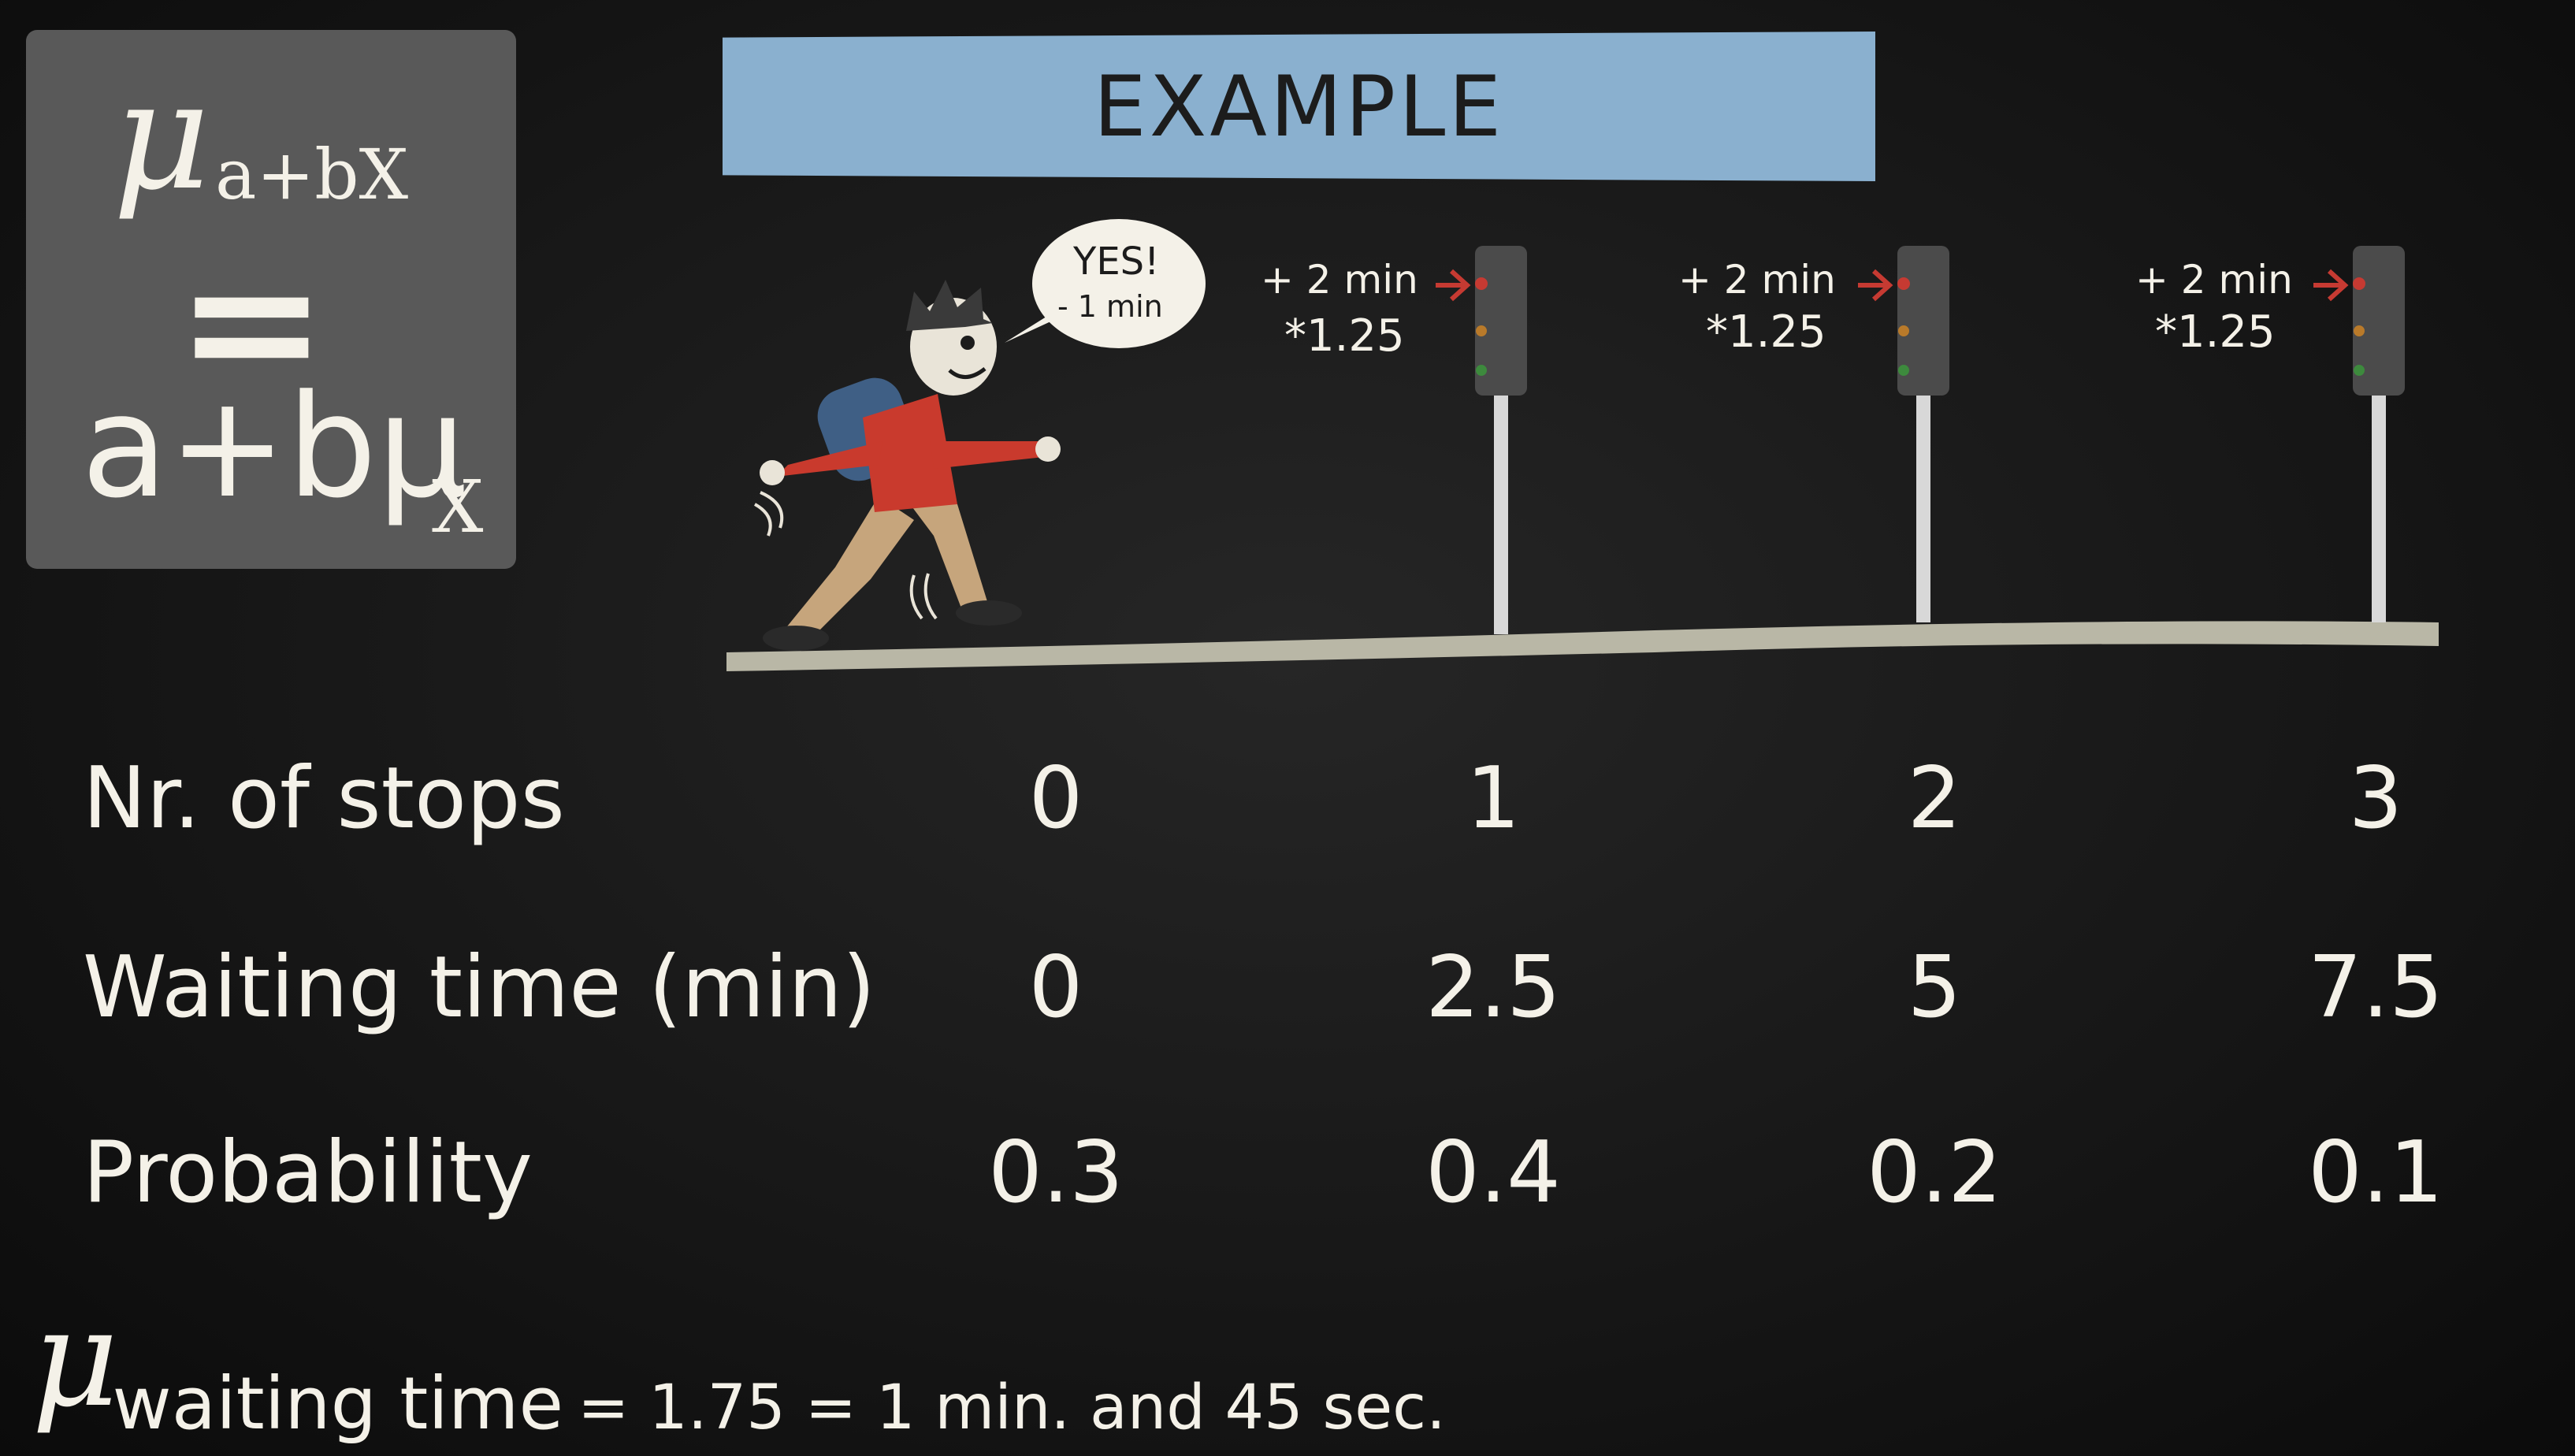  I want to click on waiting-time-cell: 0, so click(1055, 987).